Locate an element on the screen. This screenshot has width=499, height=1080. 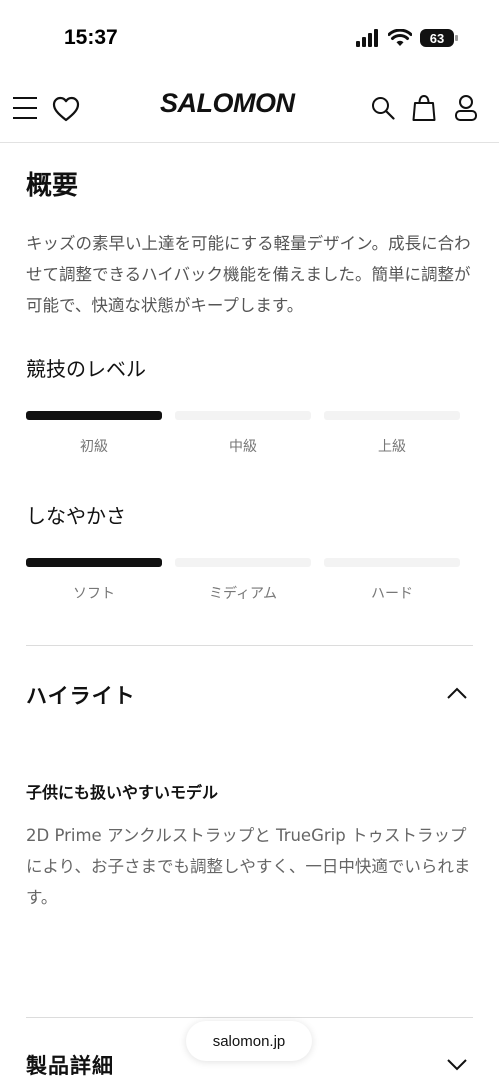
user-icon is located at coordinates (466, 108).